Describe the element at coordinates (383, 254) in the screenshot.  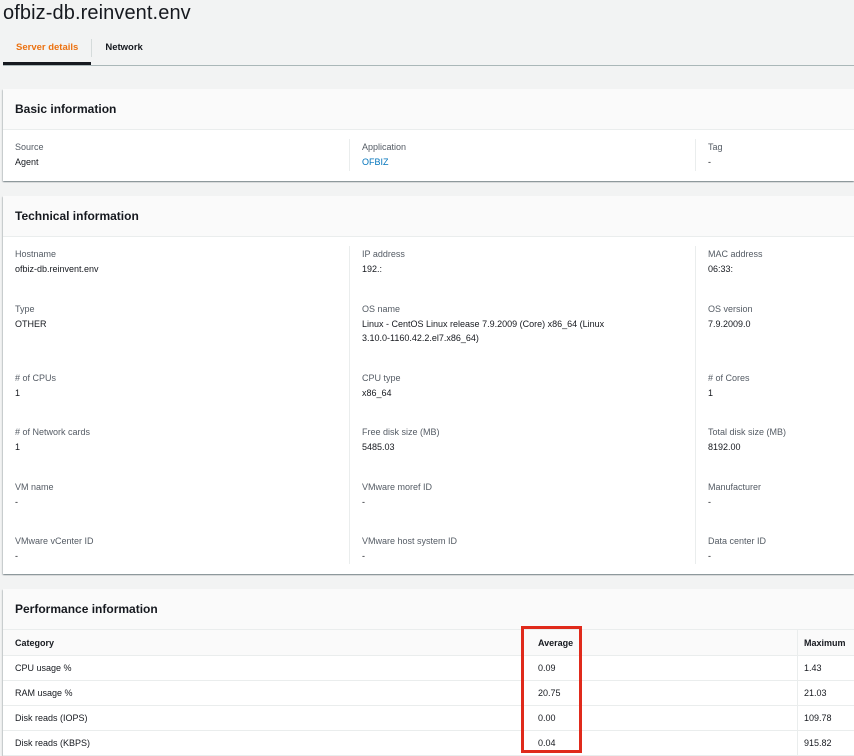
I see `field-label: IP address` at that location.